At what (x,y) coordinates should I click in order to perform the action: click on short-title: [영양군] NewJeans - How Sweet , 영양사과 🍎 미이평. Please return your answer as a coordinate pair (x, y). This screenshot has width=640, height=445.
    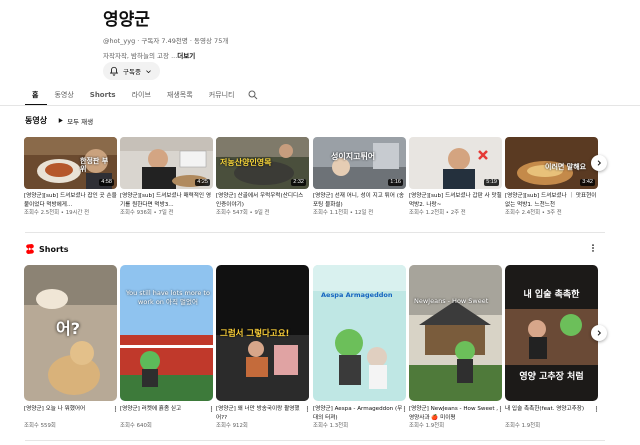
    Looking at the image, I should click on (455, 413).